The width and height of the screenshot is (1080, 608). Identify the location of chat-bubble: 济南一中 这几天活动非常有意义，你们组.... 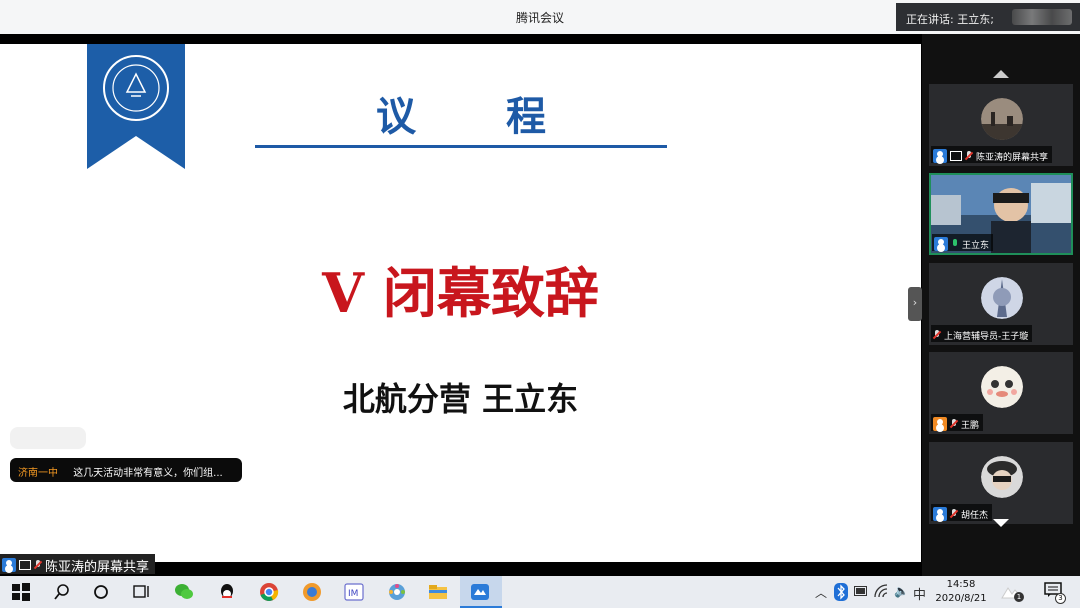
(126, 470).